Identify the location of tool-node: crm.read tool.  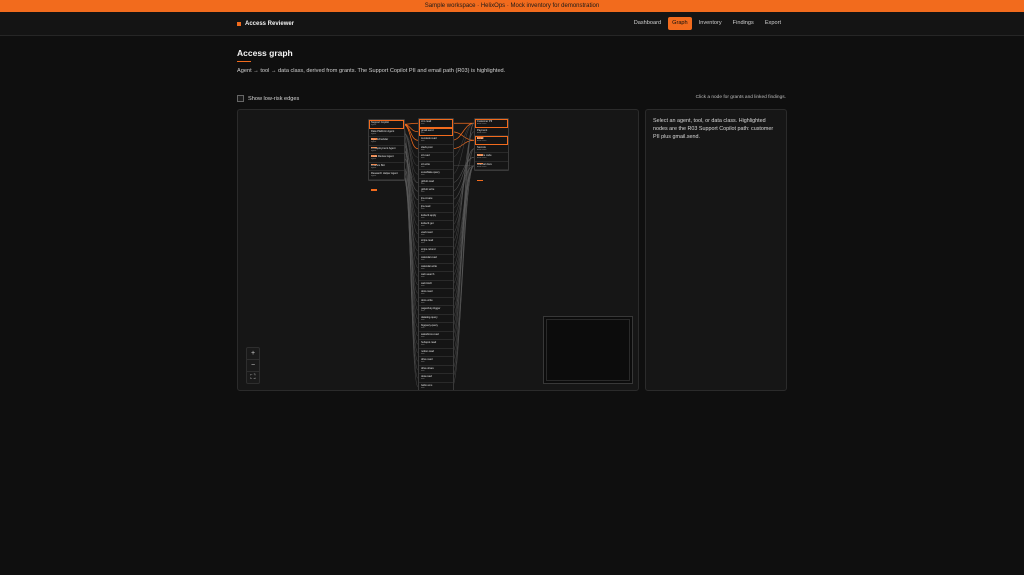
(436, 123).